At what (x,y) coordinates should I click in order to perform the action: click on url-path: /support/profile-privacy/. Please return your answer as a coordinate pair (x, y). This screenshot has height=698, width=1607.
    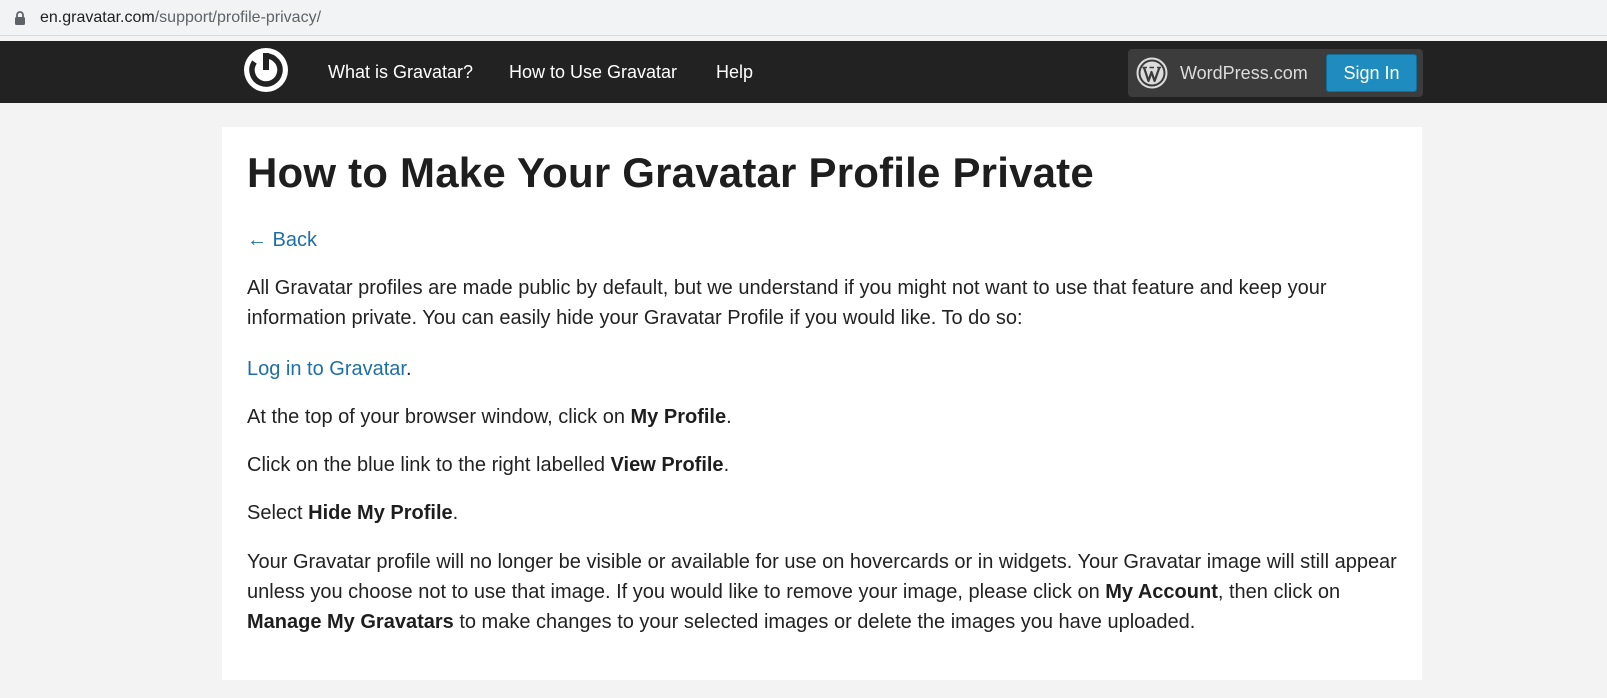
    Looking at the image, I should click on (238, 17).